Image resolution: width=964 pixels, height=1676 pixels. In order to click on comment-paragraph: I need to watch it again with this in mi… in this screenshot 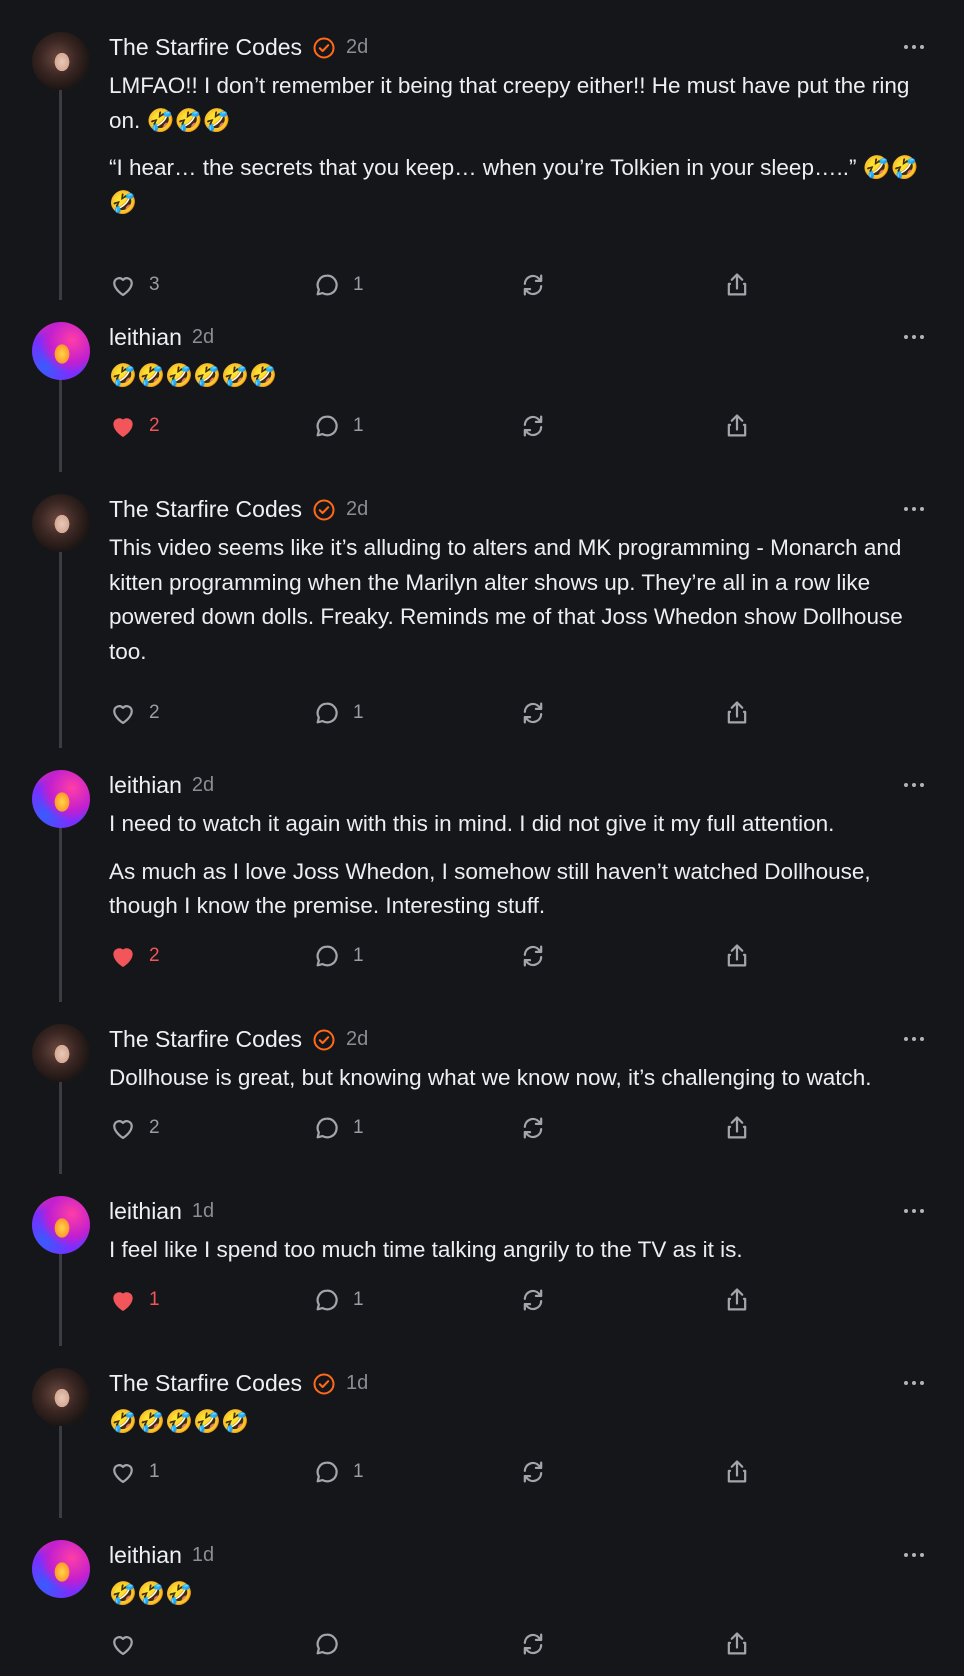, I will do `click(472, 823)`.